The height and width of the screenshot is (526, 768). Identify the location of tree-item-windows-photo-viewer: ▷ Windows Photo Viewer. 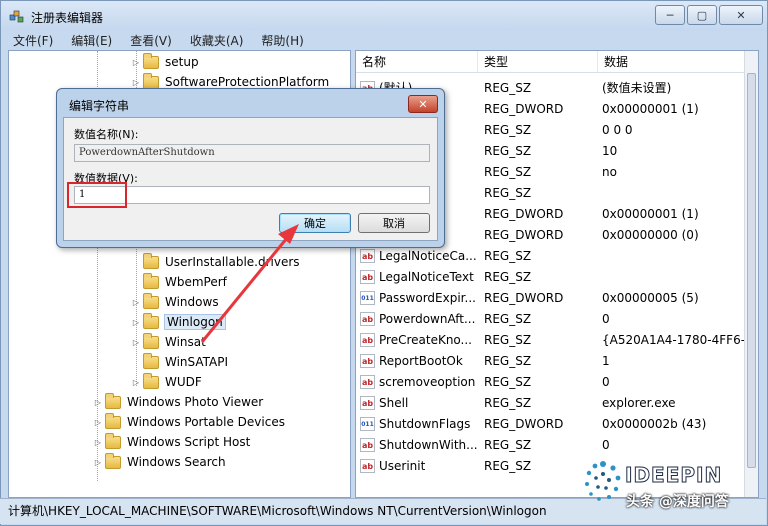
(178, 402).